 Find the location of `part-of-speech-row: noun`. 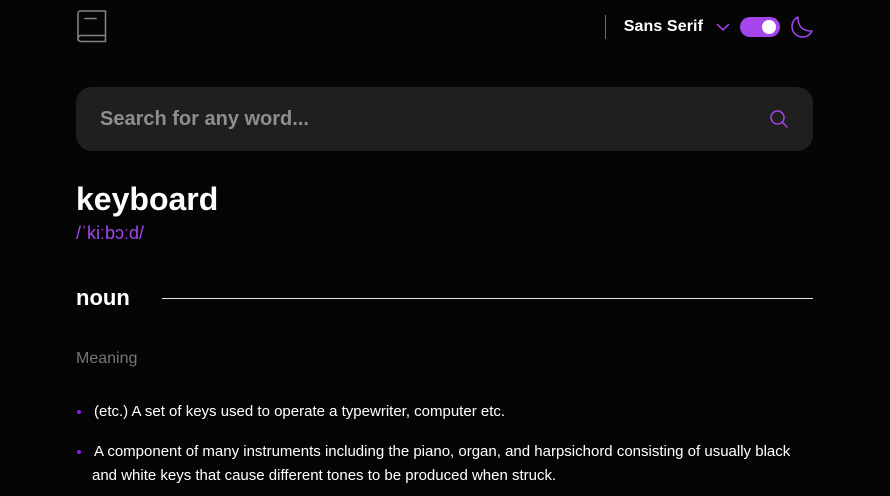

part-of-speech-row: noun is located at coordinates (444, 298).